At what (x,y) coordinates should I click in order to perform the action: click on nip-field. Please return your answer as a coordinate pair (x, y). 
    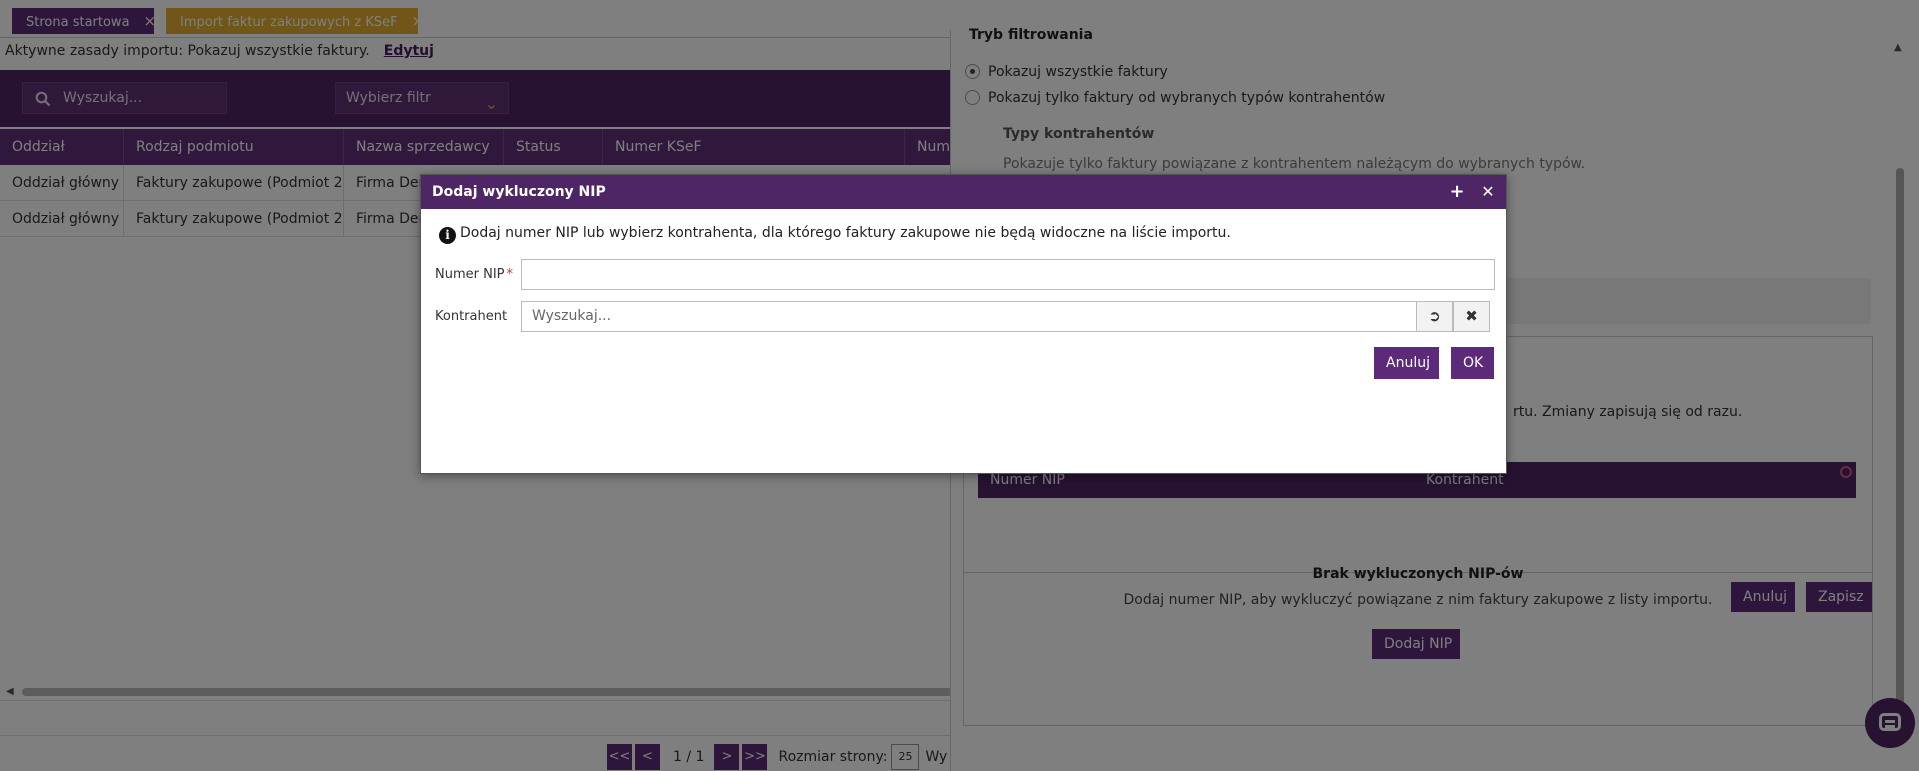
    Looking at the image, I should click on (1008, 274).